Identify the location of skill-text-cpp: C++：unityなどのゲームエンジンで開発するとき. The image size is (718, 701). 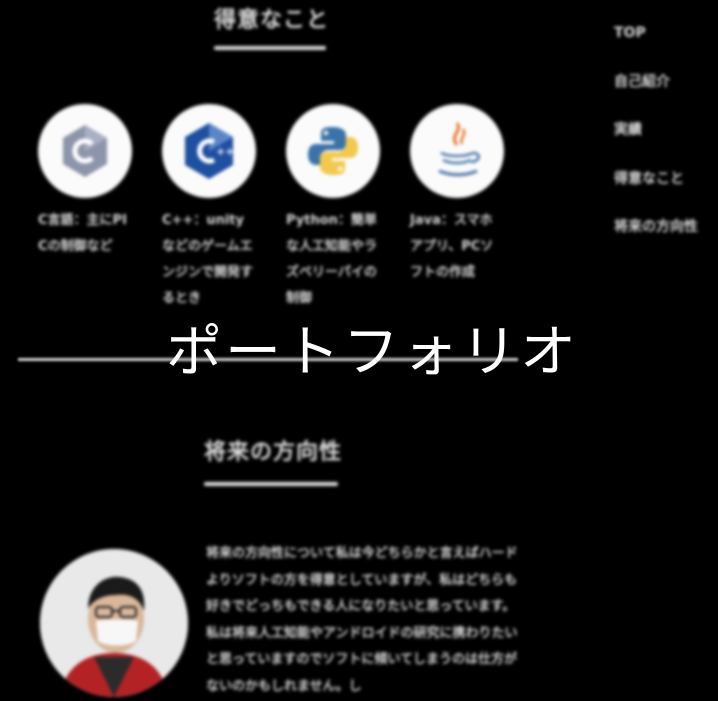
(208, 259).